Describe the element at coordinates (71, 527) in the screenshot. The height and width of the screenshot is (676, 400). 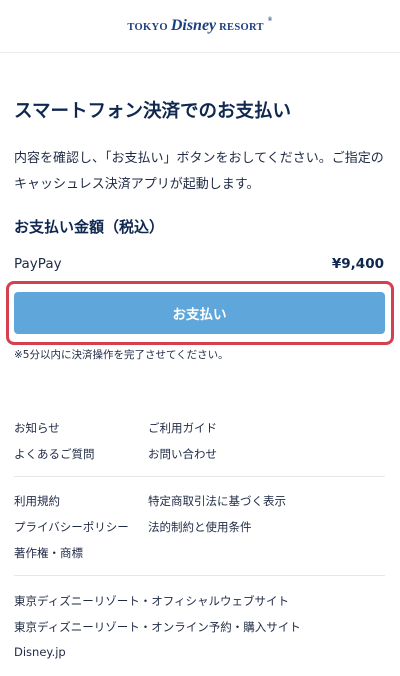
I see `footer-link-privacy: プライバシーポリシー` at that location.